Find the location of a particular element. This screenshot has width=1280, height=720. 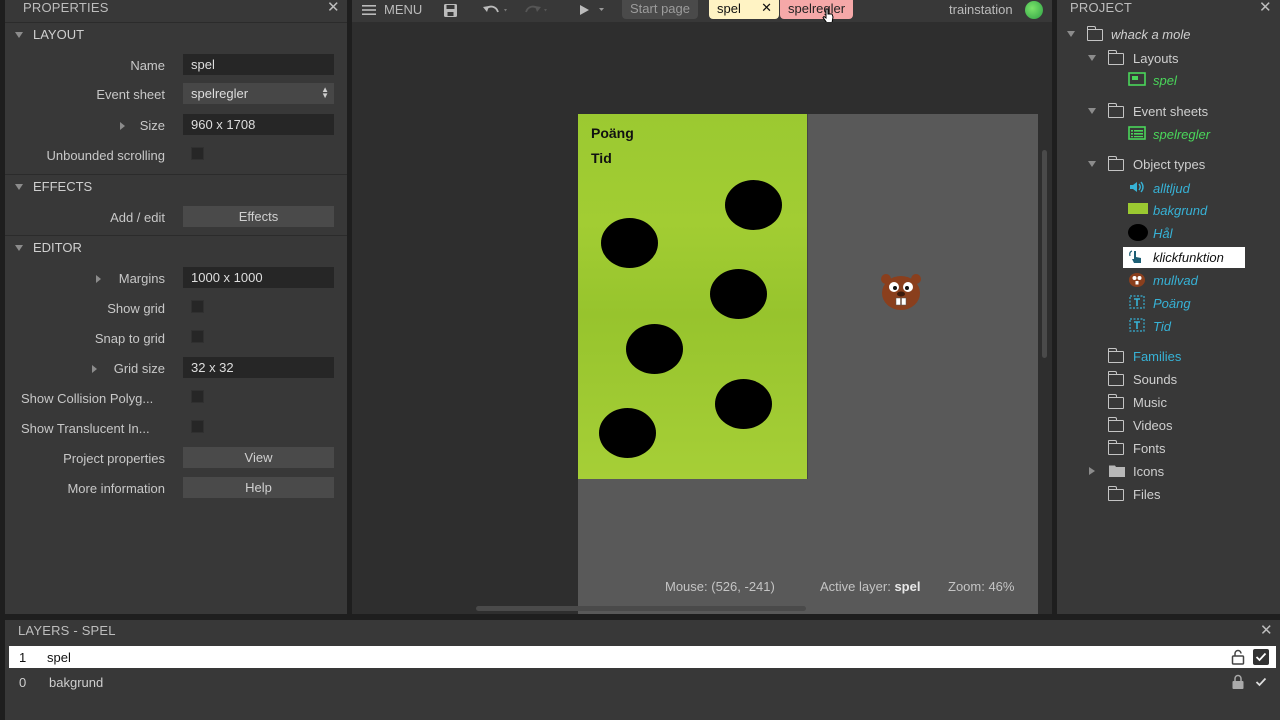

text-object-poang: Poäng is located at coordinates (612, 133).